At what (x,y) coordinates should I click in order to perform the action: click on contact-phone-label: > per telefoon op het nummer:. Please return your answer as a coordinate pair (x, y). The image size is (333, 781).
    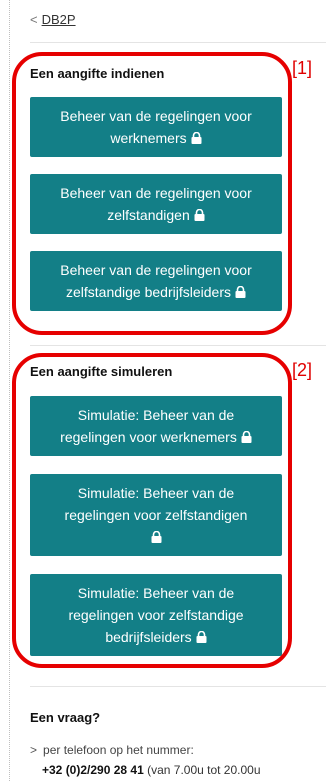
    Looking at the image, I should click on (112, 750).